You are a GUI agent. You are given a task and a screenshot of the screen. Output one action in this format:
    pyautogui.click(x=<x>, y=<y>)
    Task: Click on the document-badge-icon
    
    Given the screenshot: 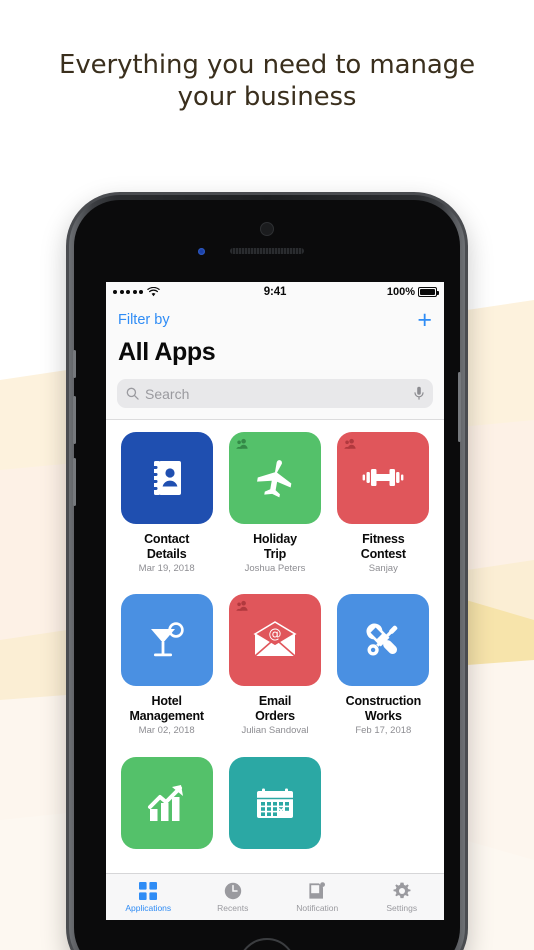 What is the action you would take?
    pyautogui.click(x=317, y=890)
    